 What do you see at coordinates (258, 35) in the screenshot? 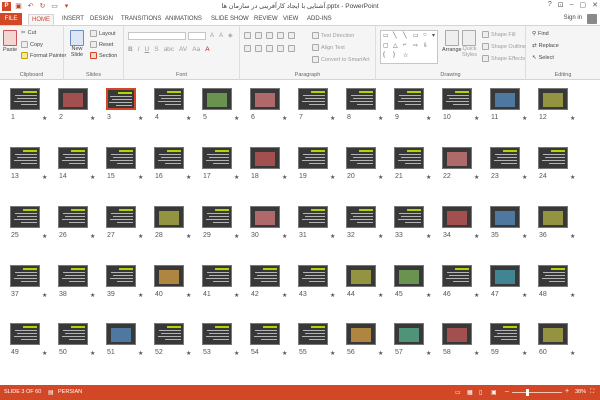
I see `numbering-icon` at bounding box center [258, 35].